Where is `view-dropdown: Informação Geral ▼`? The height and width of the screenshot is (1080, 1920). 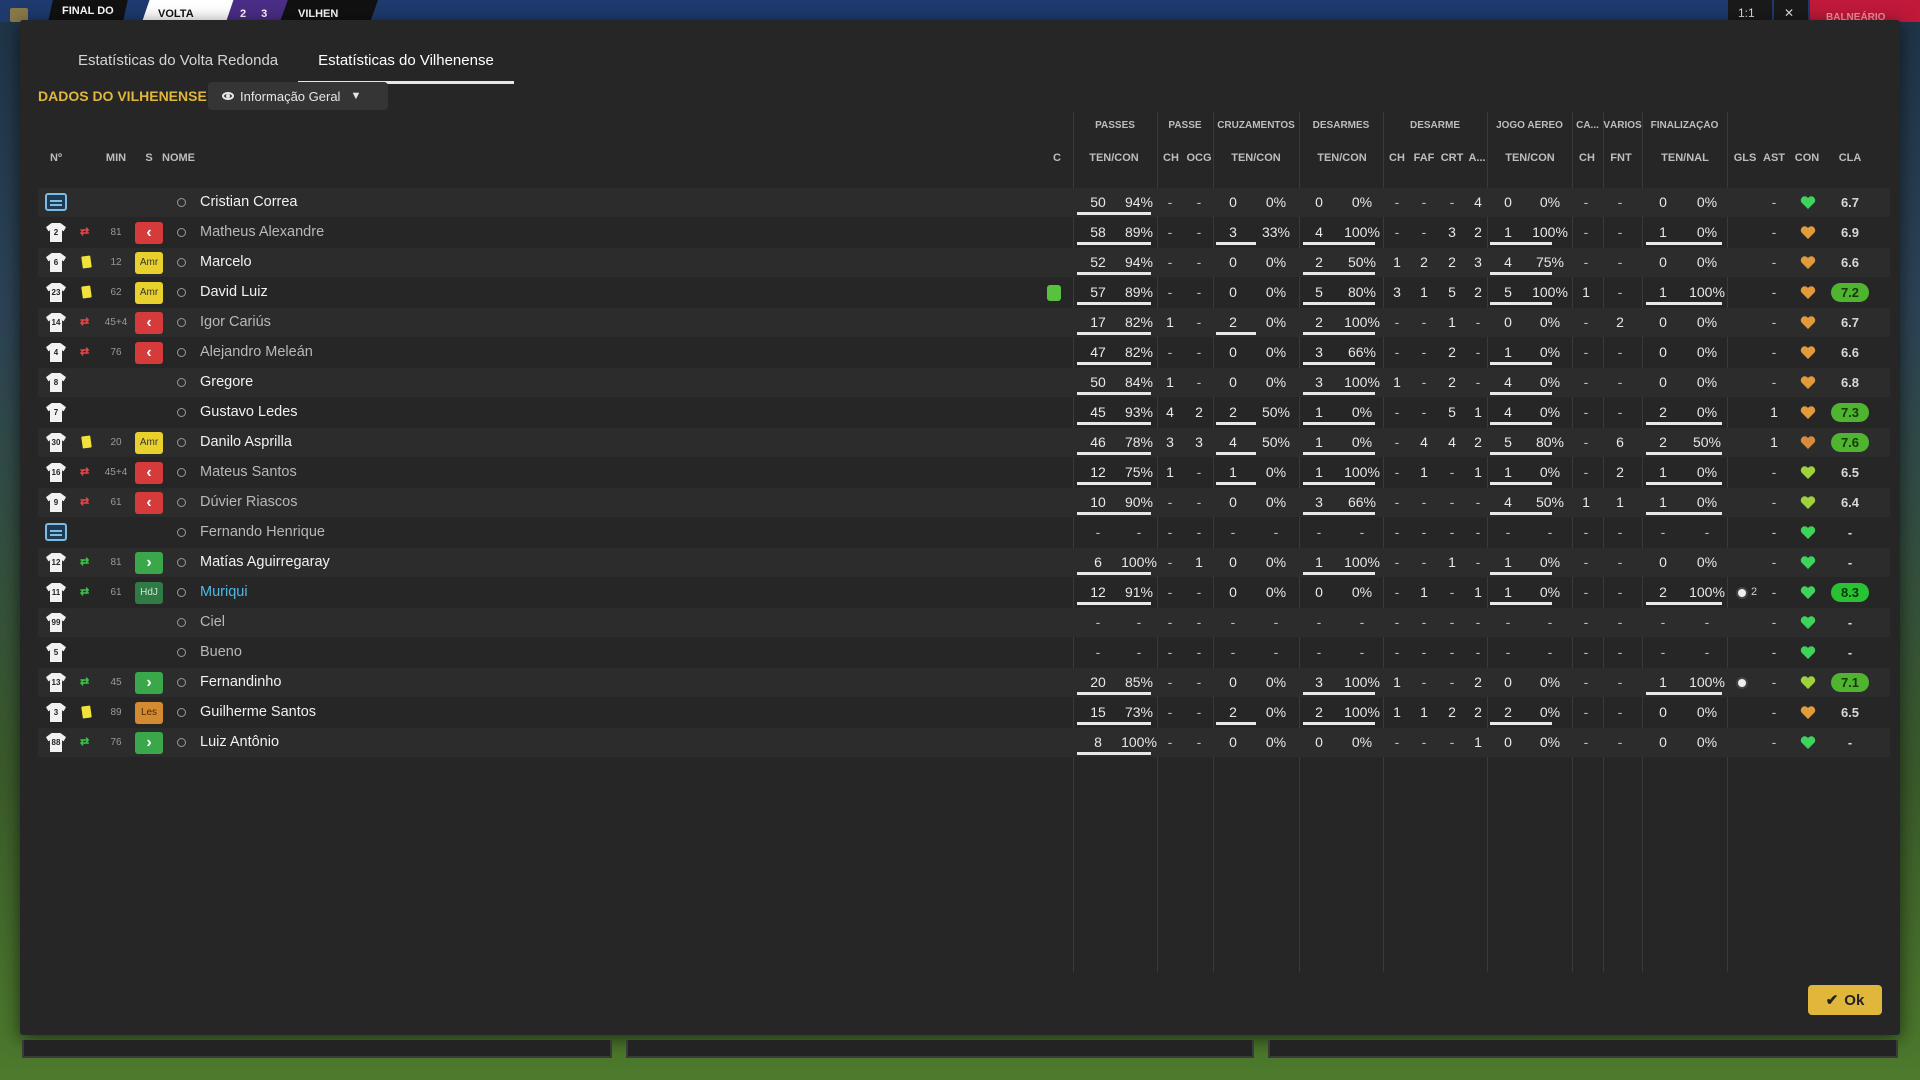
view-dropdown: Informação Geral ▼ is located at coordinates (298, 96).